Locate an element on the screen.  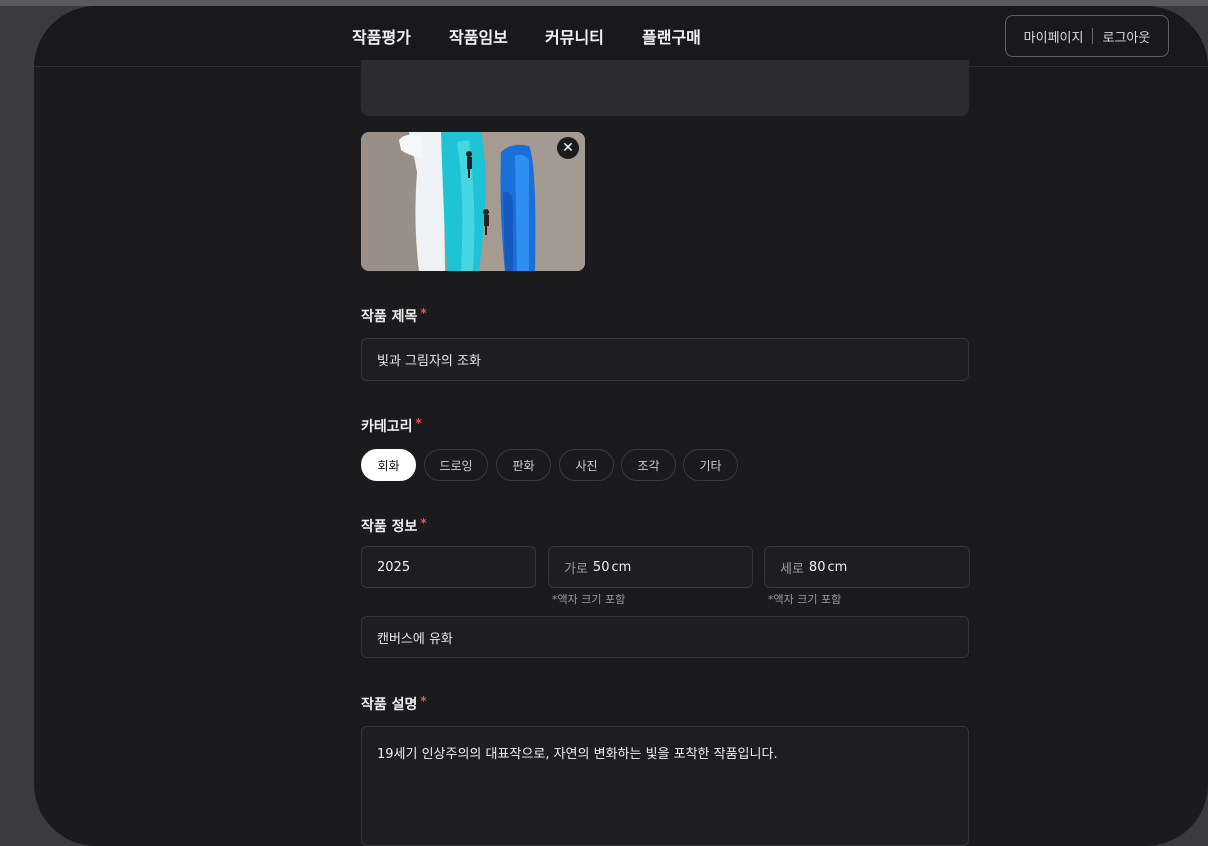
artwork-image is located at coordinates (473, 201).